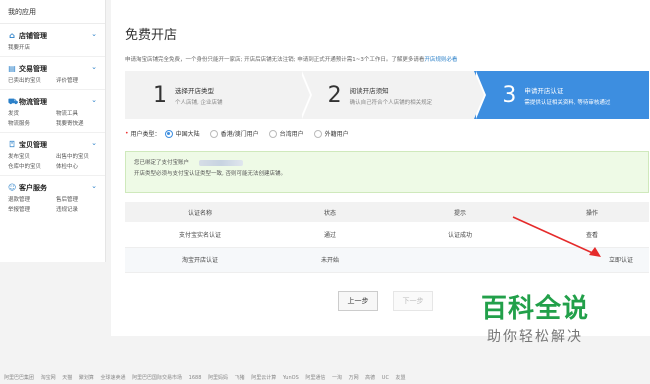 The image size is (650, 384). Describe the element at coordinates (157, 378) in the screenshot. I see `footer-link: 阿里巴巴国际交易市场` at that location.